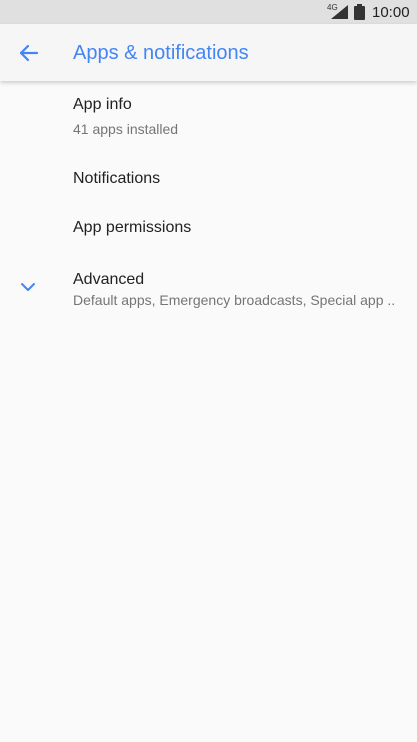  I want to click on app-bar: Apps & notifications, so click(208, 52).